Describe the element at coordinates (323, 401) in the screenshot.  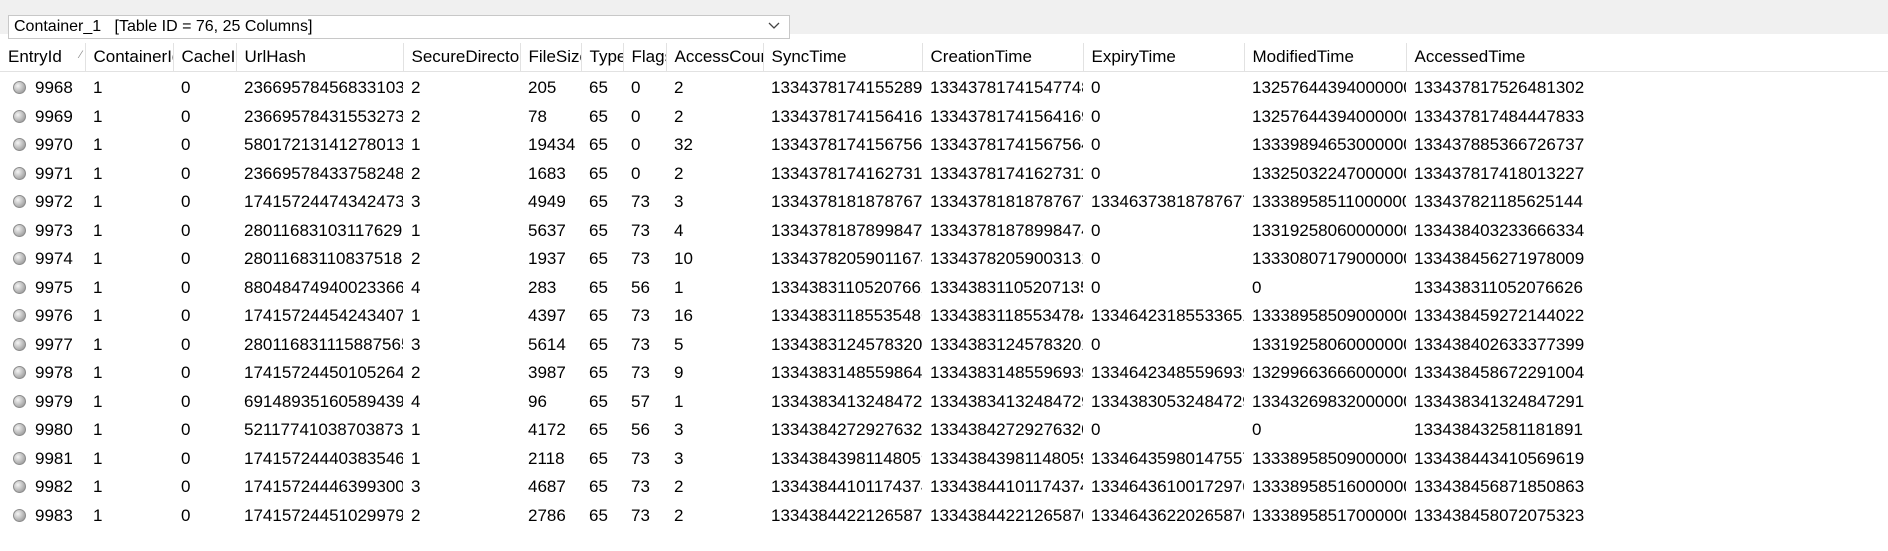
I see `cell-urlhash: 6914893516058943909` at that location.